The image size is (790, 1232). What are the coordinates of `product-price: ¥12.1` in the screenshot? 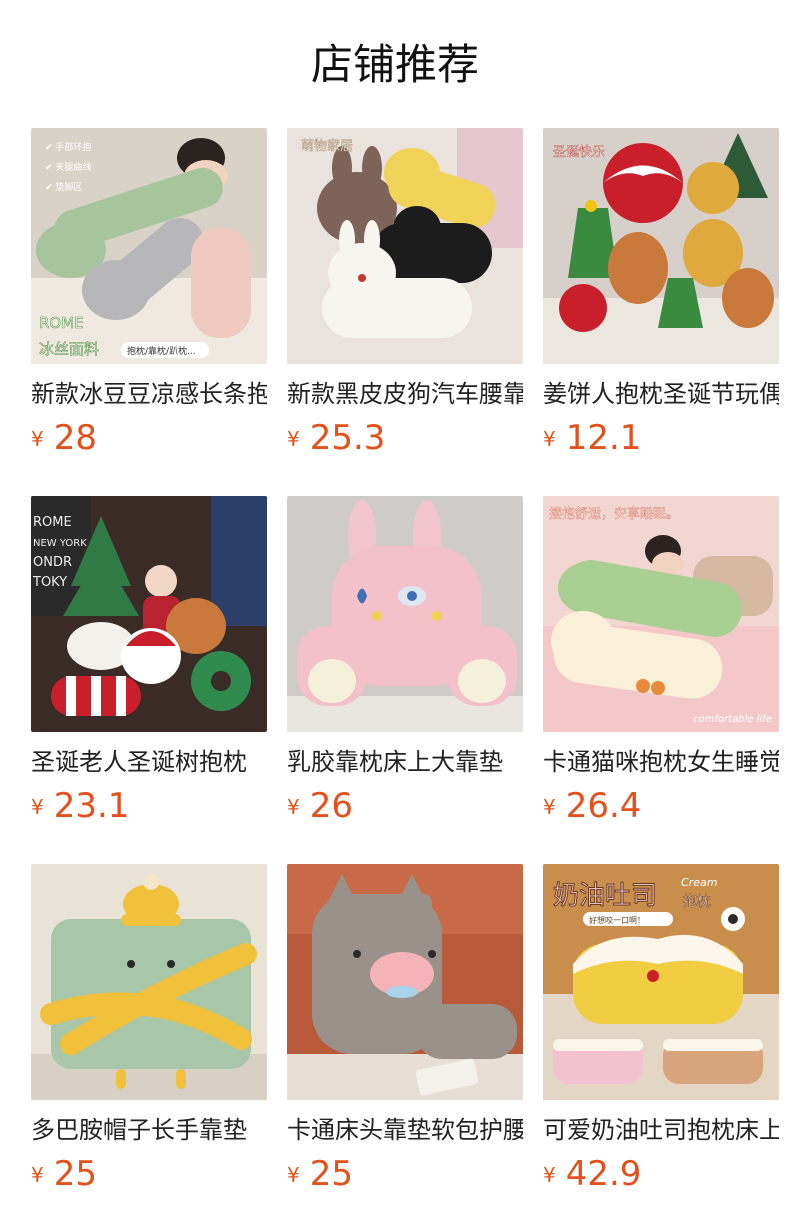 It's located at (592, 438).